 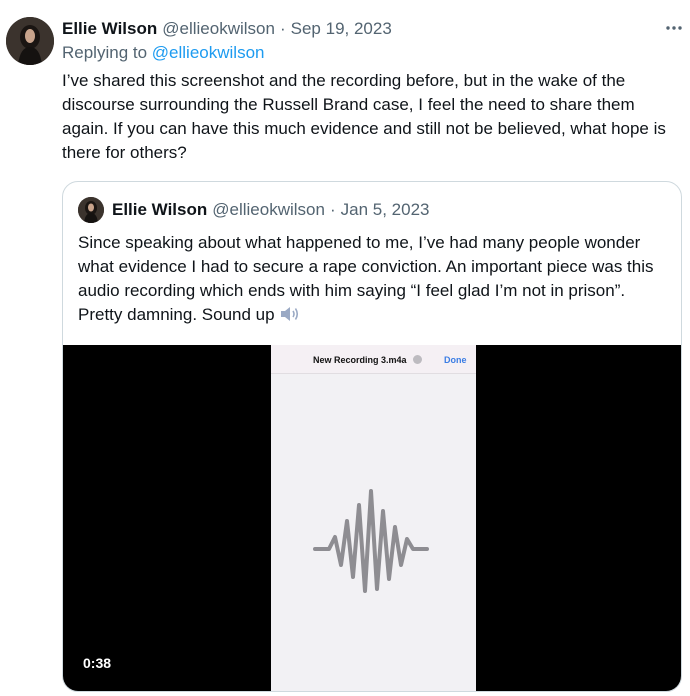 What do you see at coordinates (208, 52) in the screenshot?
I see `replying-handle-link: @ellieokwilson` at bounding box center [208, 52].